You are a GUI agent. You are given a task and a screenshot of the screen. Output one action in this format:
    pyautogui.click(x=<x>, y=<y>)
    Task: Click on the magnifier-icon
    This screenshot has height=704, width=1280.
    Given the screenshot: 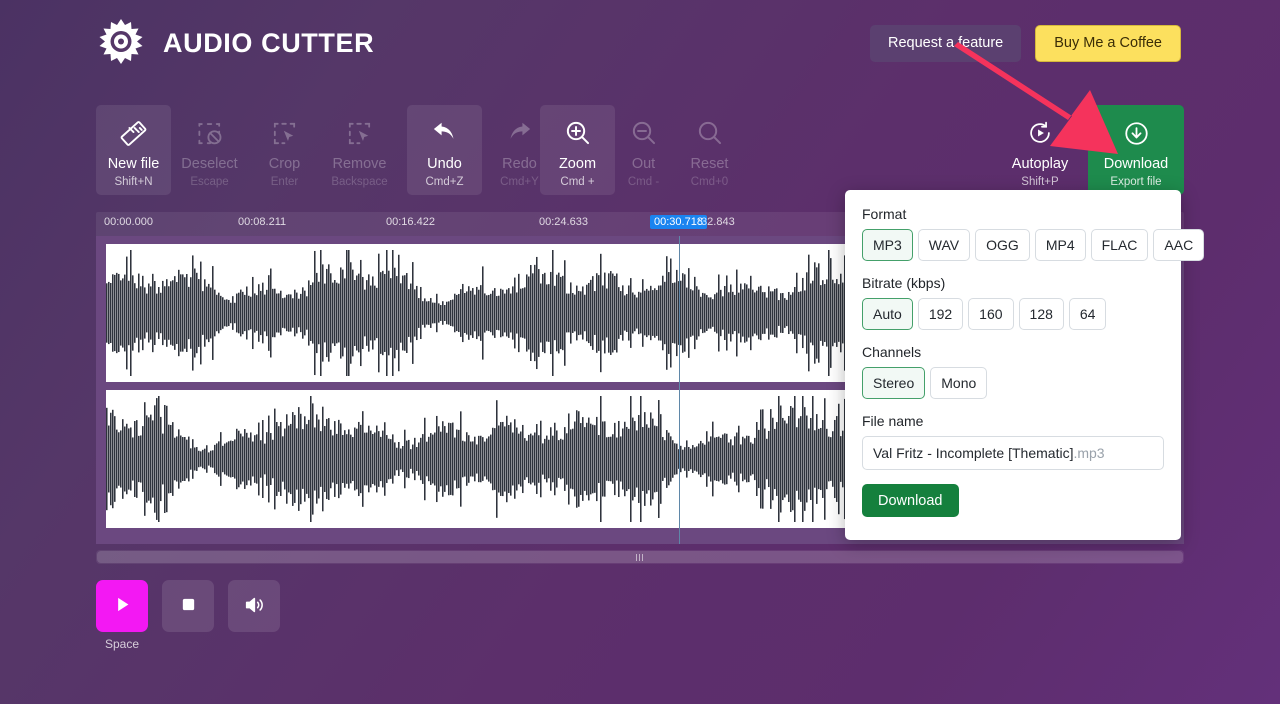 What is the action you would take?
    pyautogui.click(x=710, y=133)
    